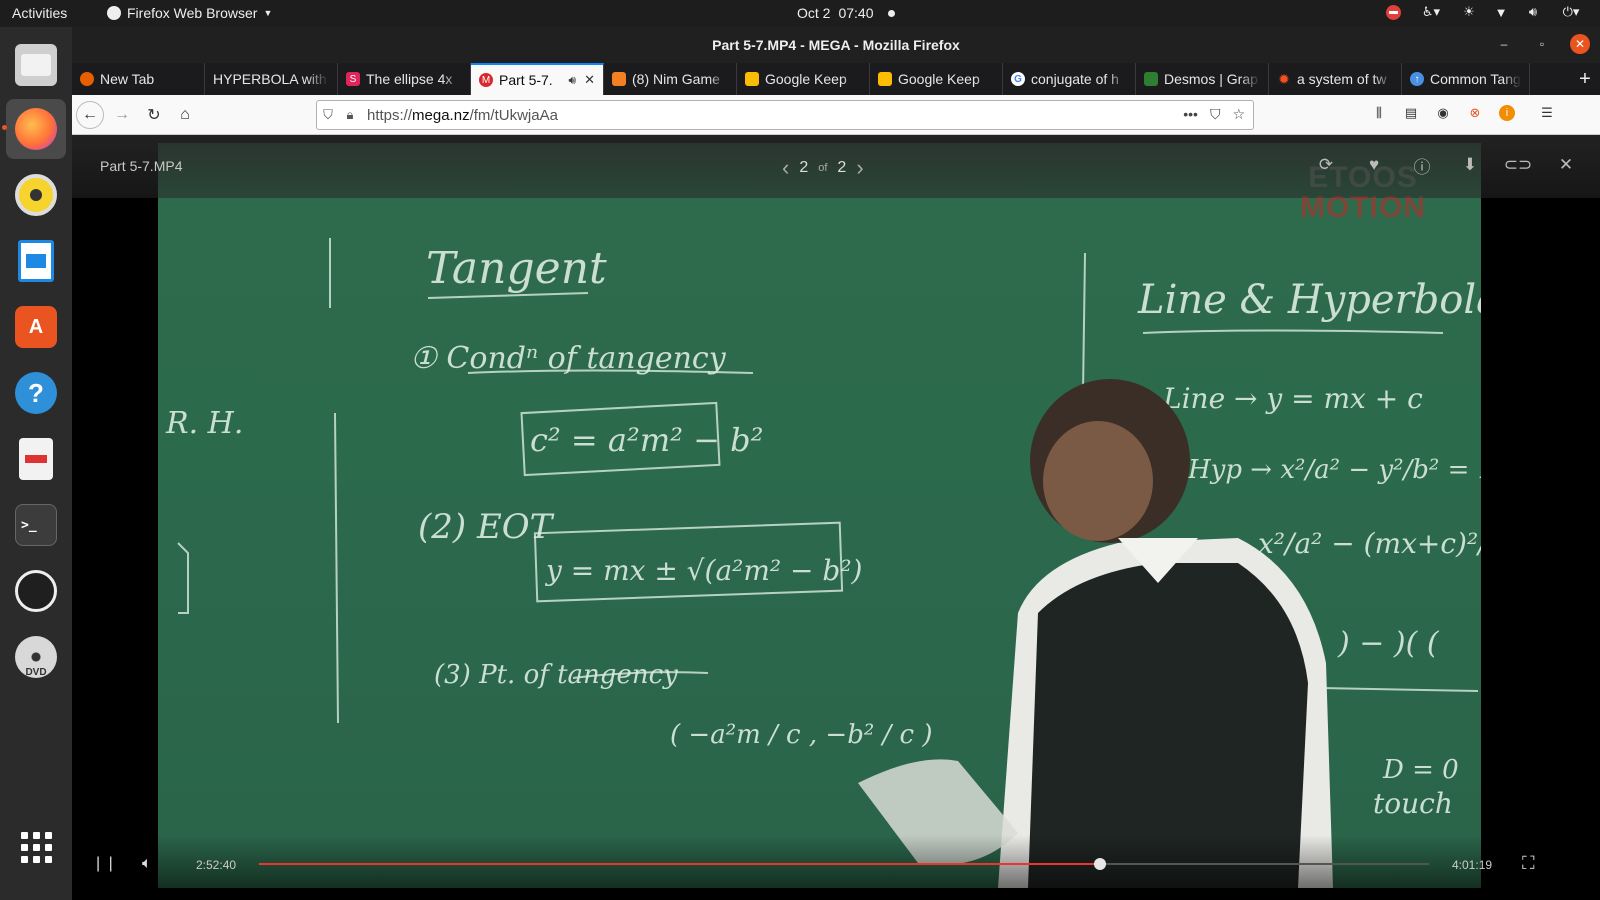 The height and width of the screenshot is (900, 1600). I want to click on power-icon: ⏻▾, so click(1571, 12).